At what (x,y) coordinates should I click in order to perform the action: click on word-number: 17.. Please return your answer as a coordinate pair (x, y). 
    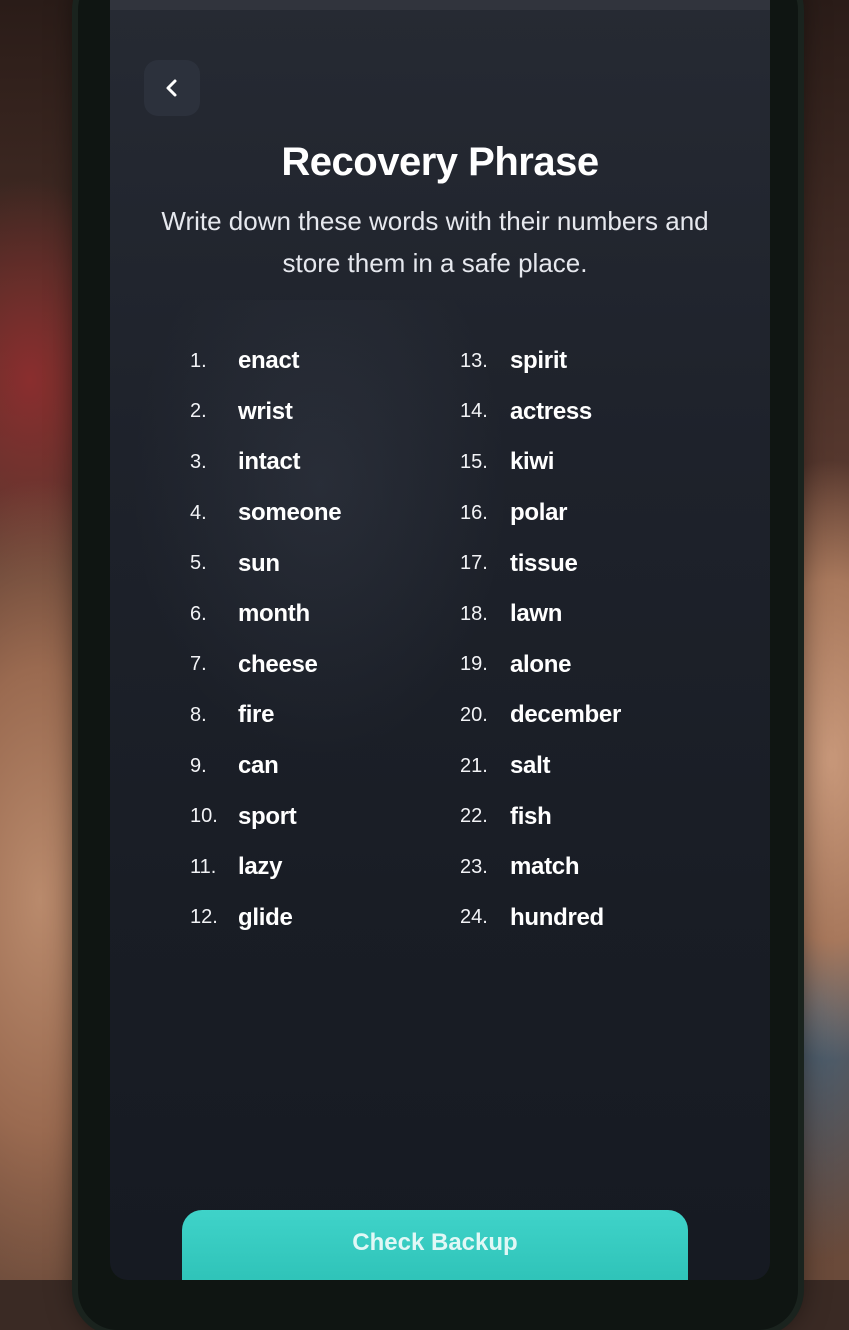
    Looking at the image, I should click on (474, 563).